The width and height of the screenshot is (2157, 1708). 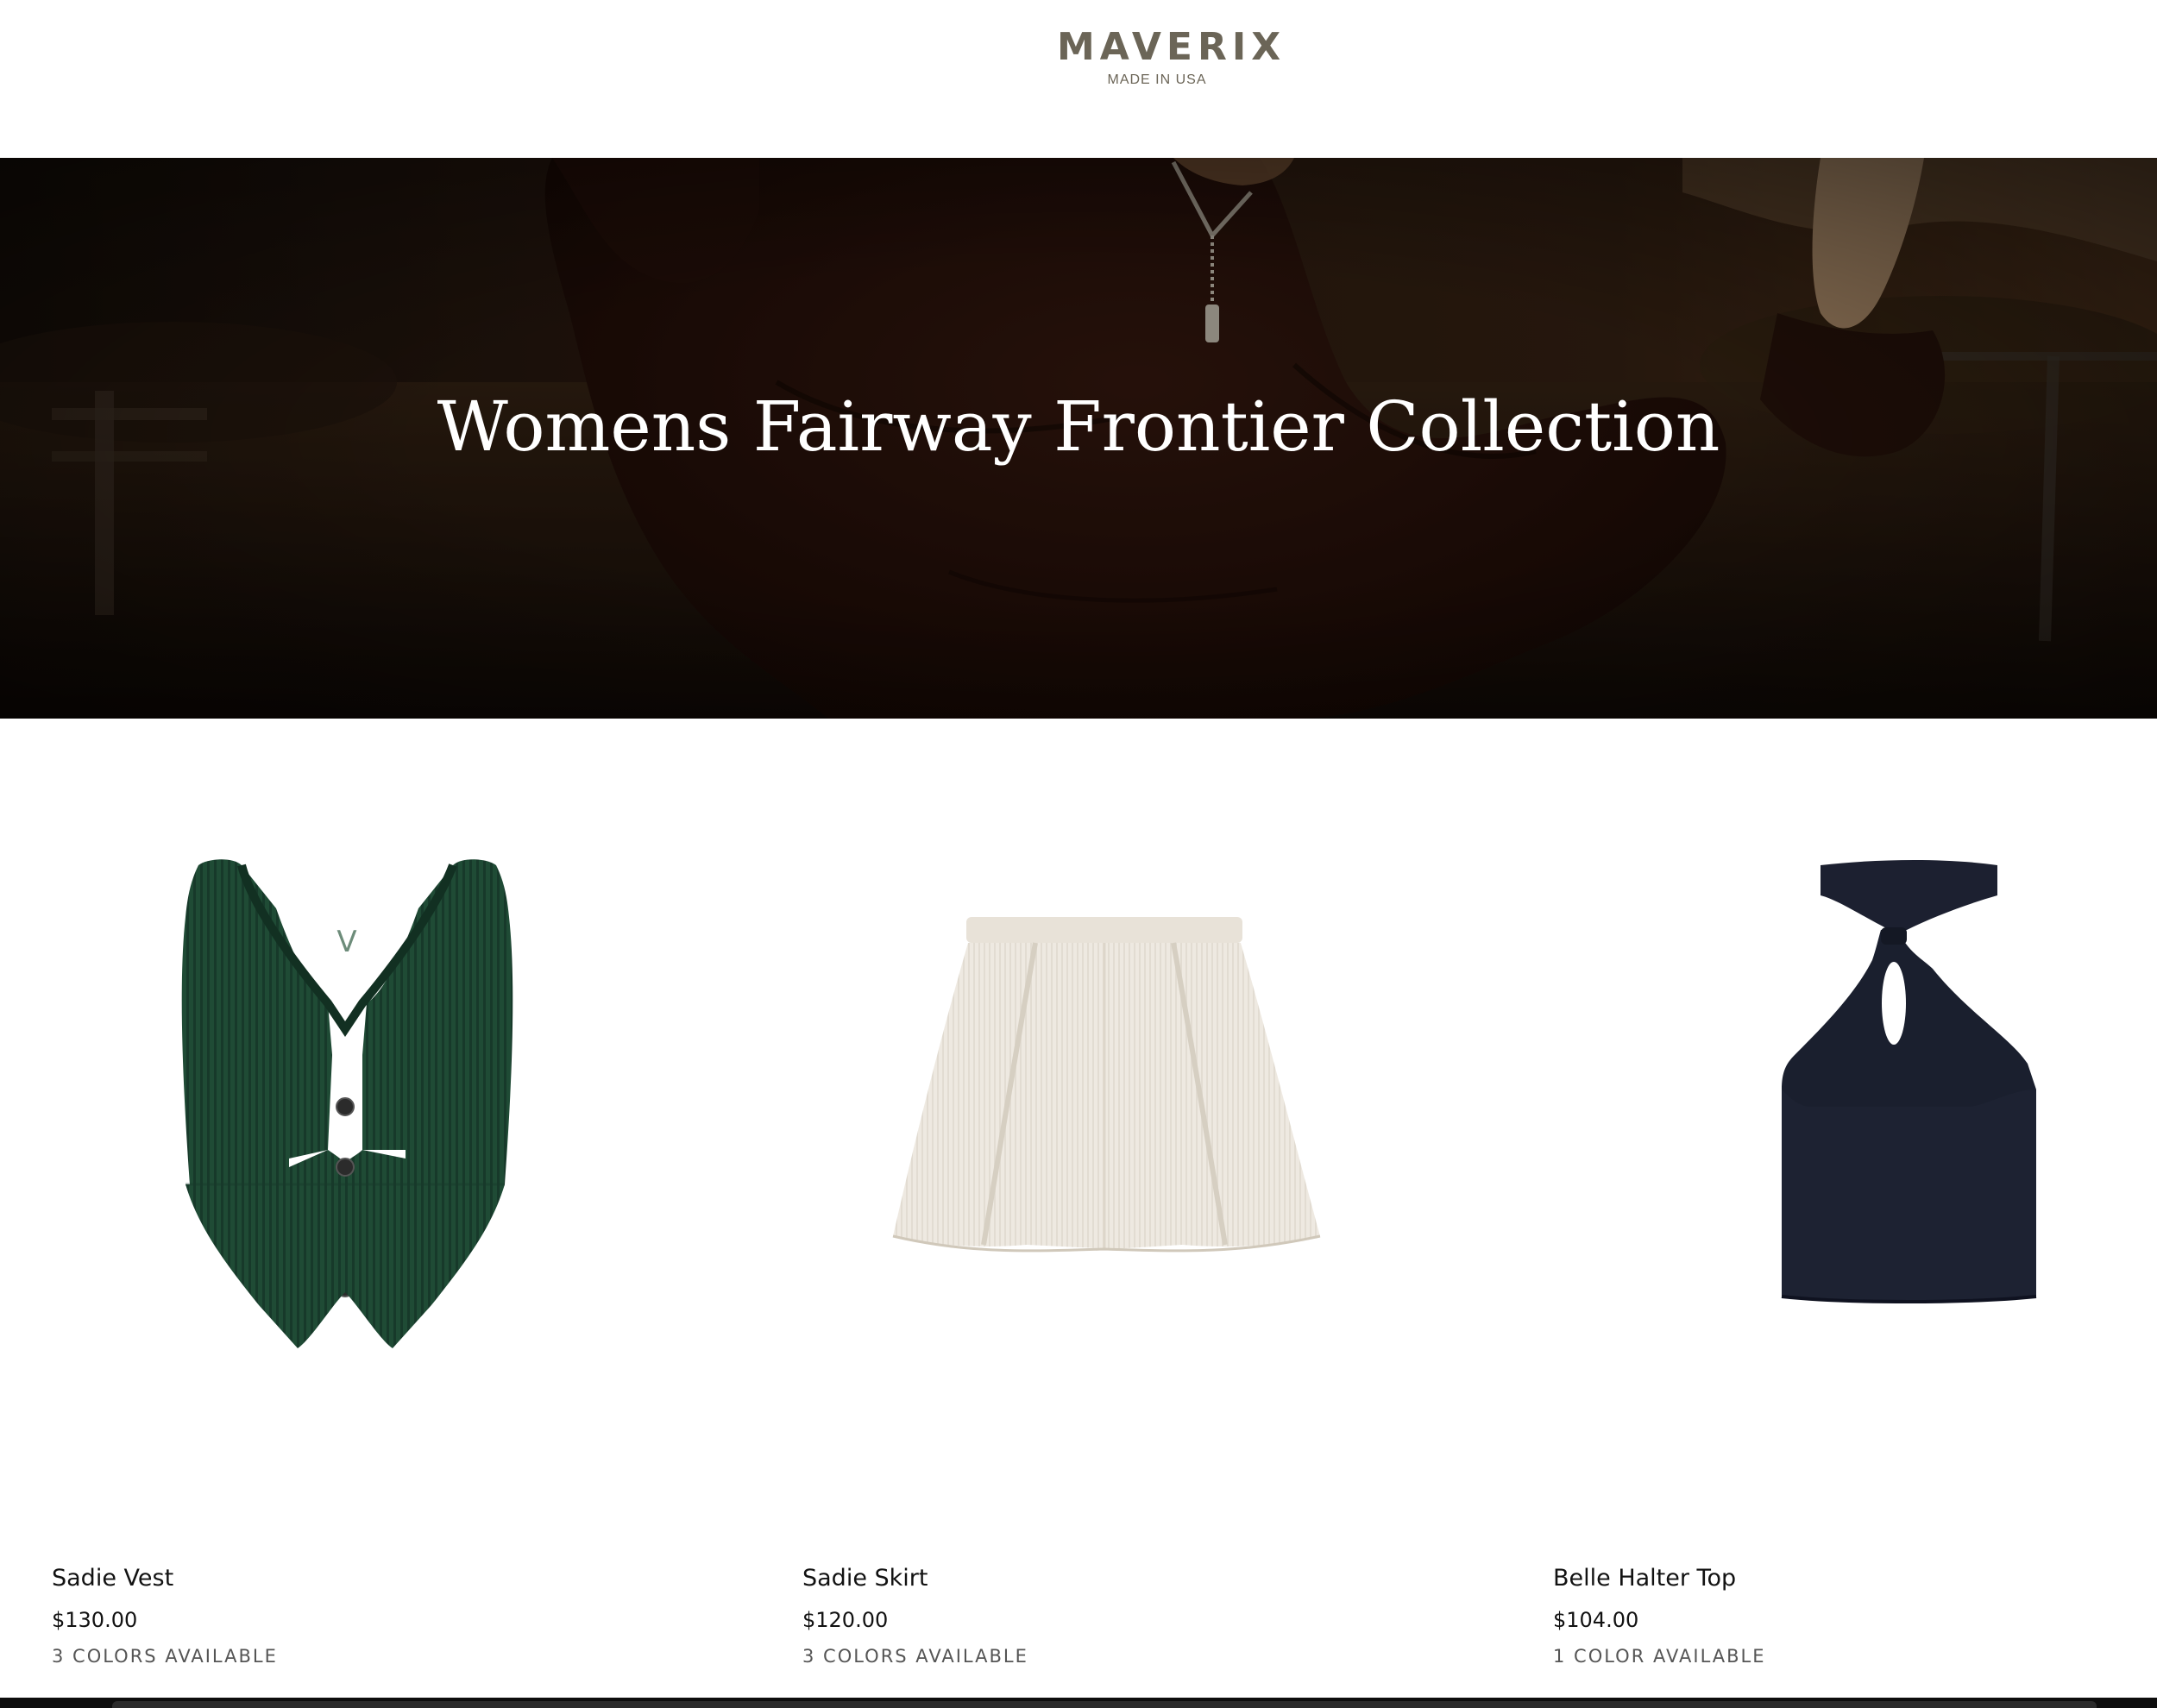 What do you see at coordinates (346, 942) in the screenshot?
I see `svg-text: V` at bounding box center [346, 942].